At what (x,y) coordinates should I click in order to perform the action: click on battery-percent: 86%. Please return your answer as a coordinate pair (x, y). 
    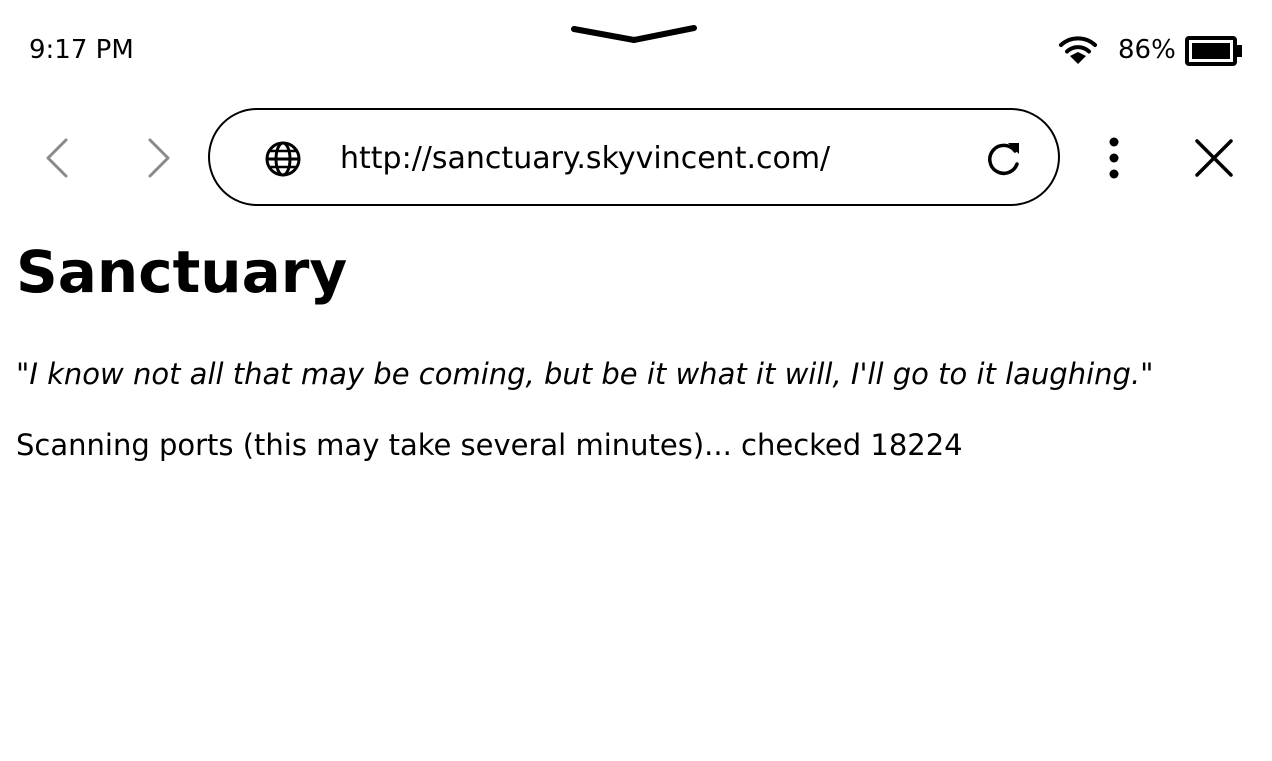
    Looking at the image, I should click on (1147, 50).